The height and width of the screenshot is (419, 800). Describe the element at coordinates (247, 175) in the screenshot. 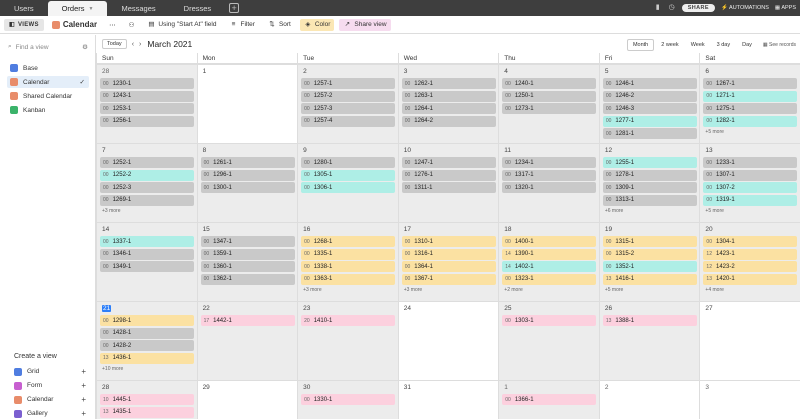

I see `event-chip: 00 1296-1` at that location.